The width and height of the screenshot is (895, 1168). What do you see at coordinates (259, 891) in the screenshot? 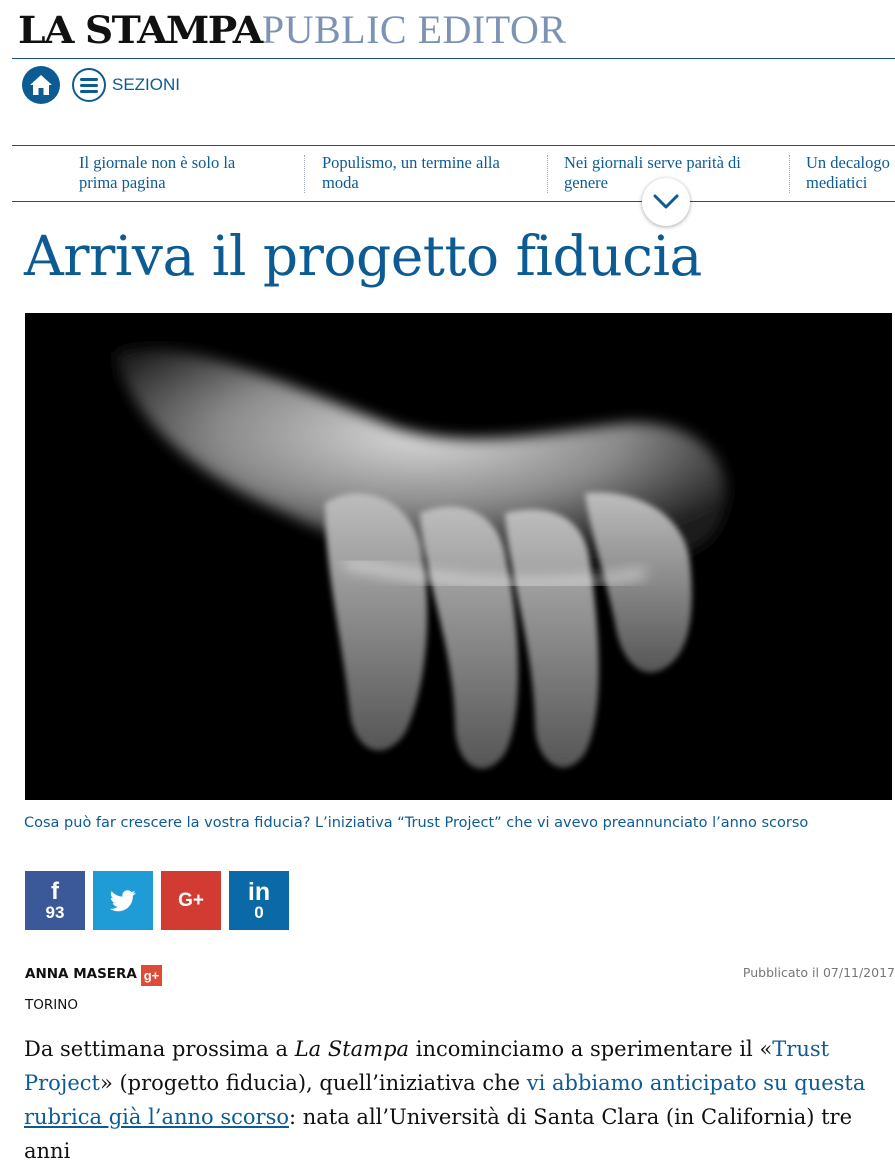
I see `linkedin-icon: in` at bounding box center [259, 891].